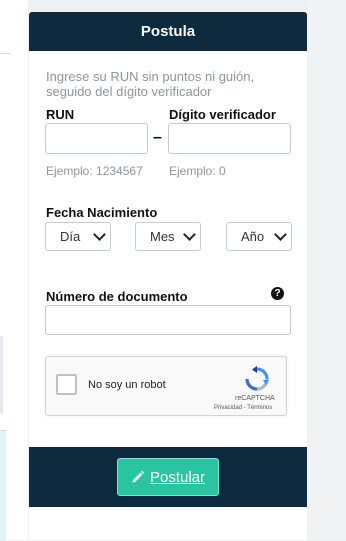 The image size is (346, 541). Describe the element at coordinates (257, 378) in the screenshot. I see `recaptcha-logo-icon` at that location.